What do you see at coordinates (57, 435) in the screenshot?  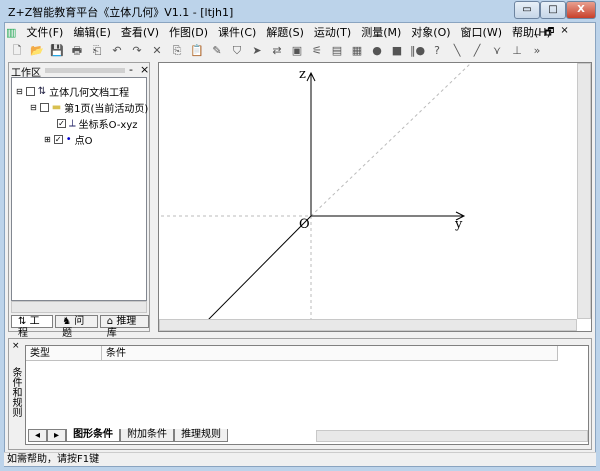 I see `tab-scroll-right: ▸` at bounding box center [57, 435].